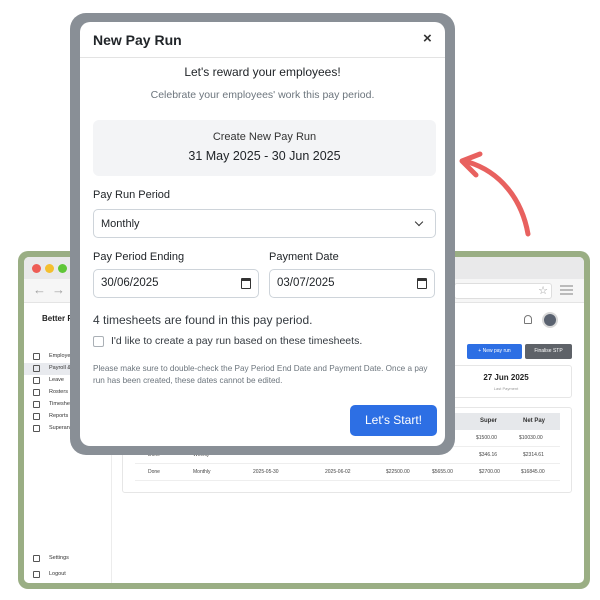  Describe the element at coordinates (139, 257) in the screenshot. I see `pay-period-ending-label: Pay Period Ending` at that location.